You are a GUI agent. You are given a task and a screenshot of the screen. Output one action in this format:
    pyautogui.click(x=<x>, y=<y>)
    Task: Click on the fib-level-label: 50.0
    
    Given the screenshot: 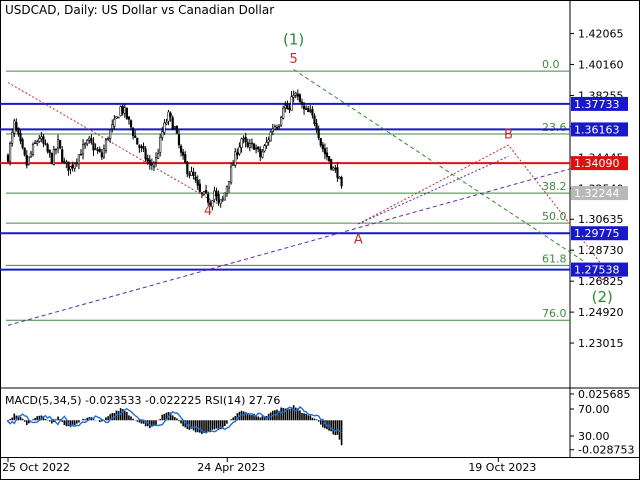 What is the action you would take?
    pyautogui.click(x=554, y=216)
    